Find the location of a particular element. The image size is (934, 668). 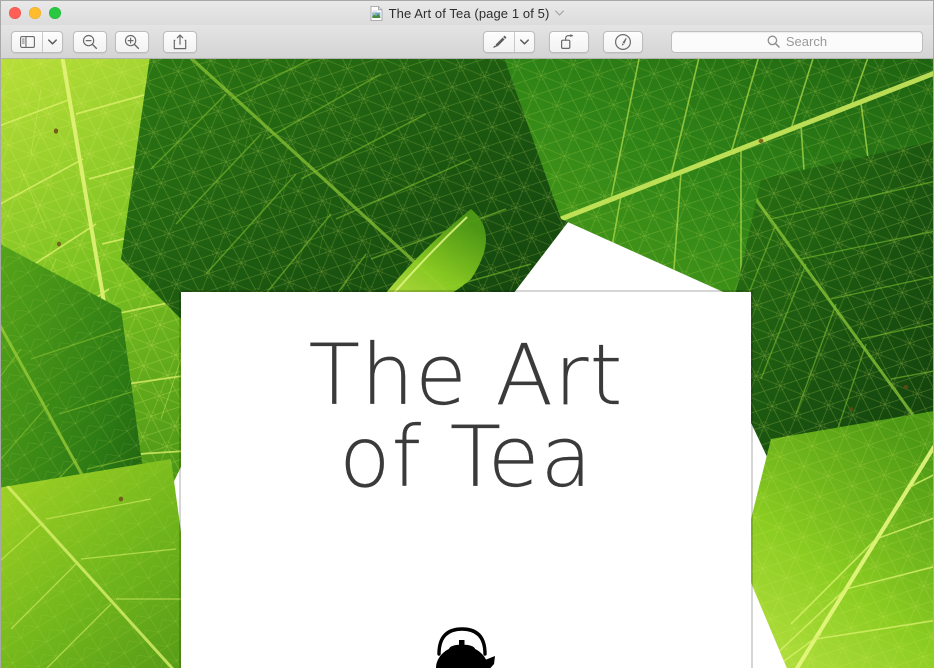

cover-title-line-2: of Tea is located at coordinates (466, 457).